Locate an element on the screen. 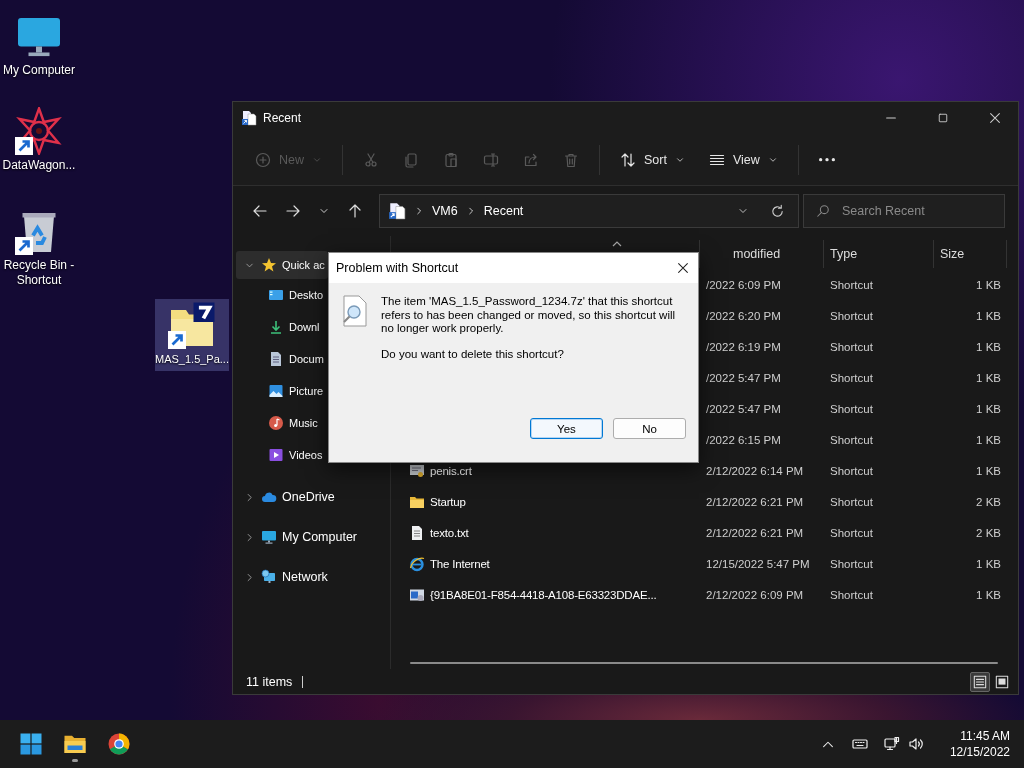 This screenshot has height=768, width=1024. date-modified: 2/12/2022 6:09 PM is located at coordinates (755, 594).